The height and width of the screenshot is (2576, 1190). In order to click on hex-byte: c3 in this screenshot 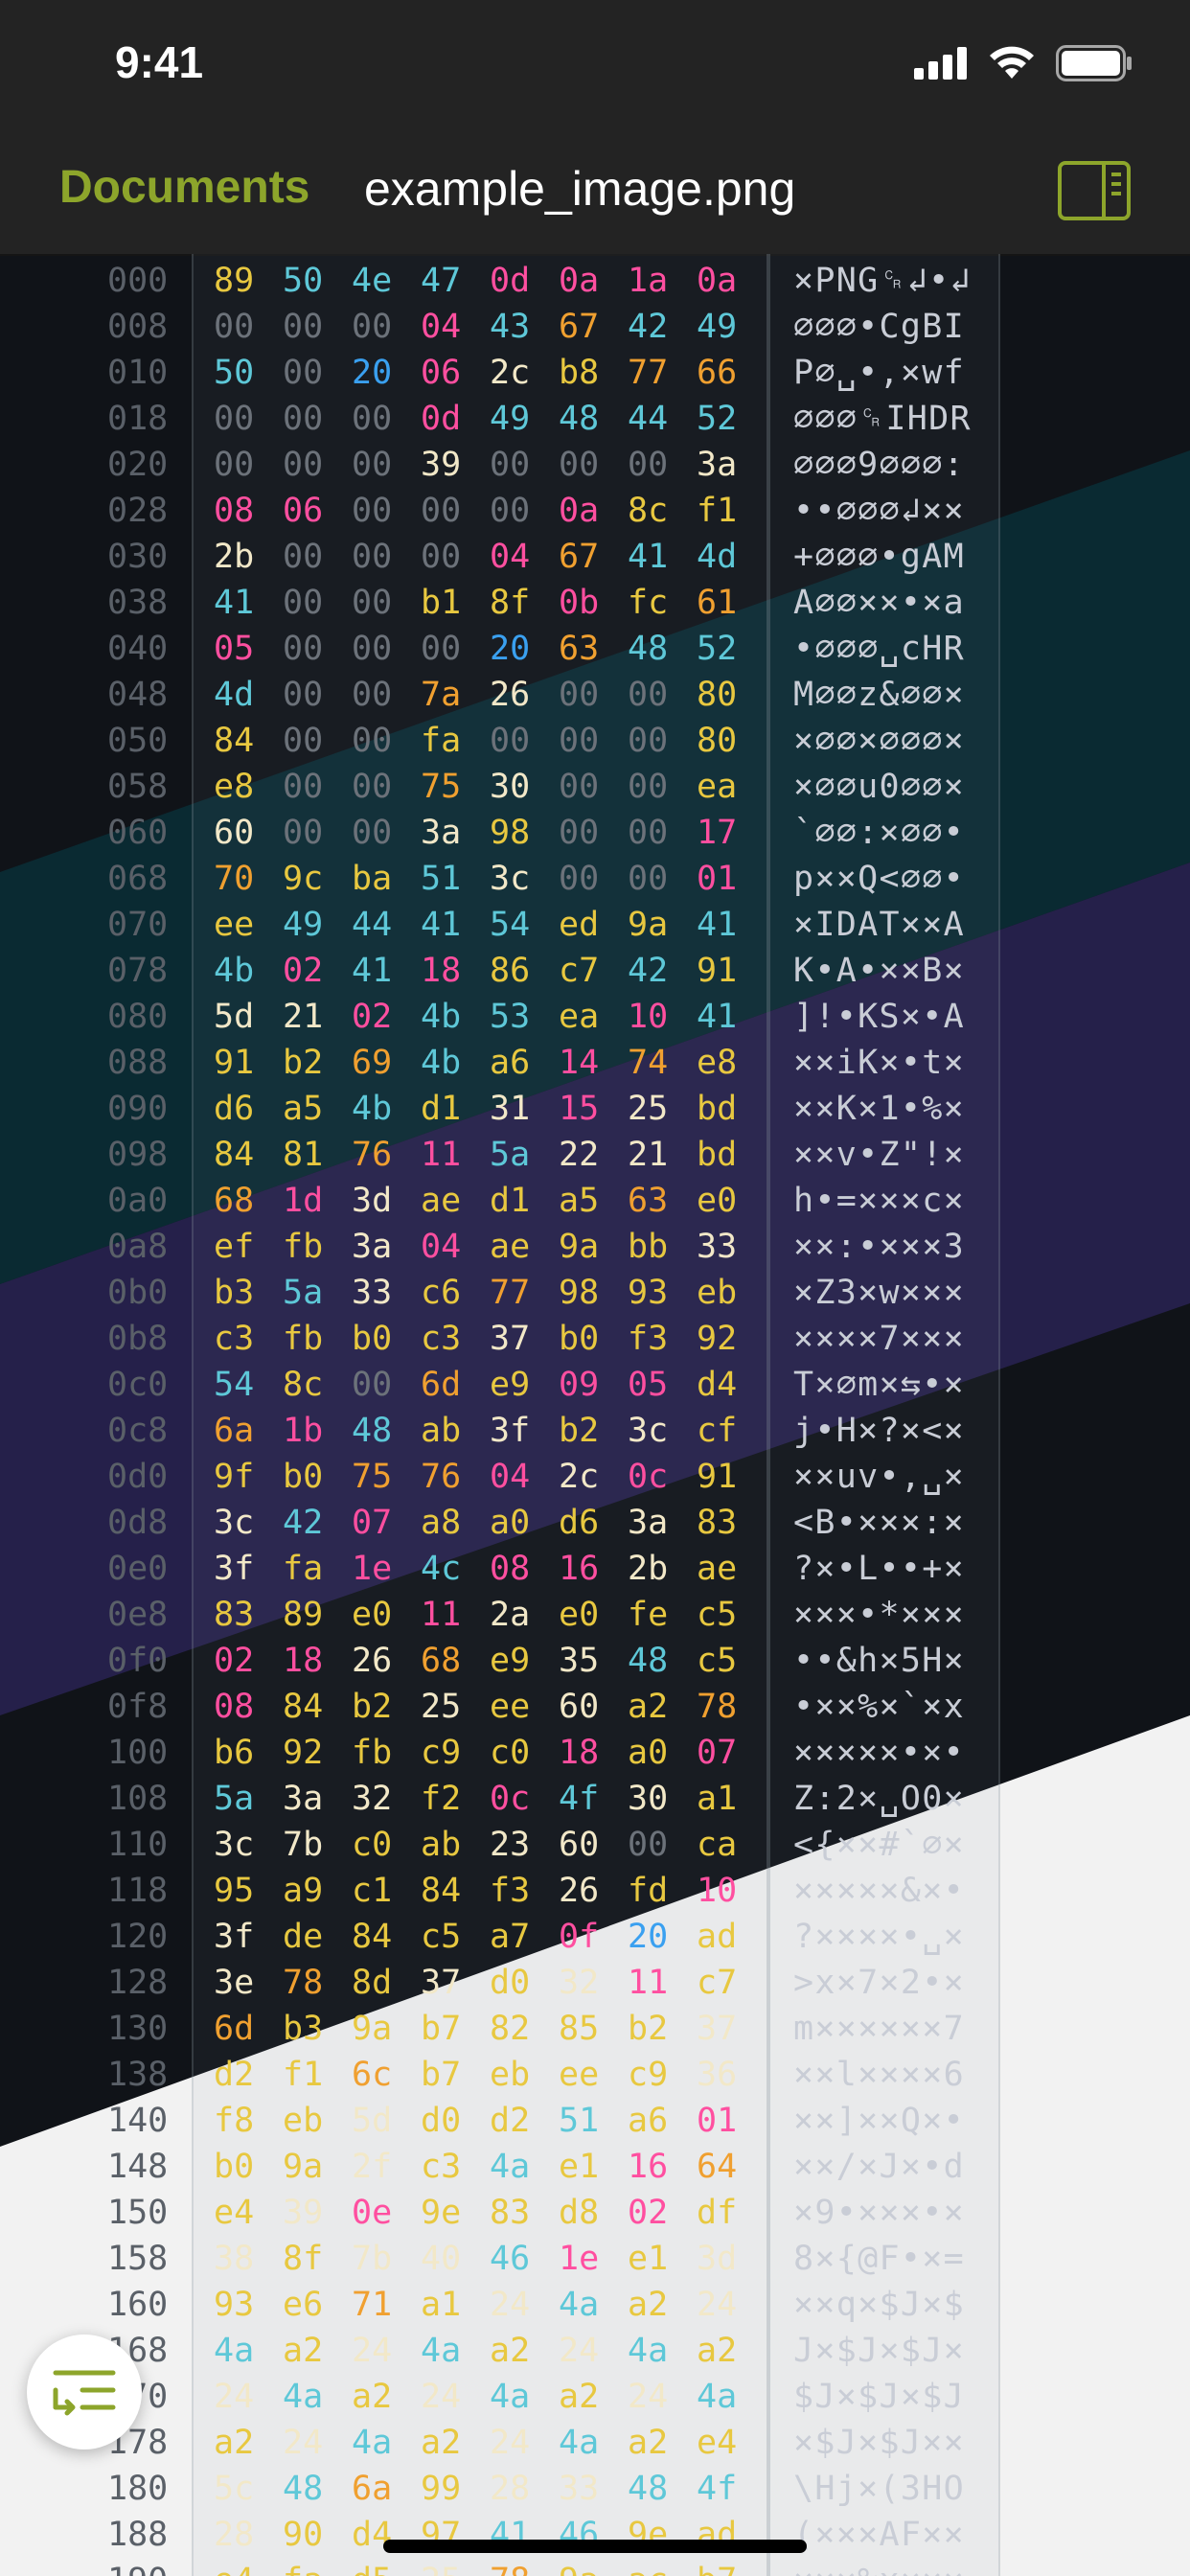, I will do `click(234, 1339)`.